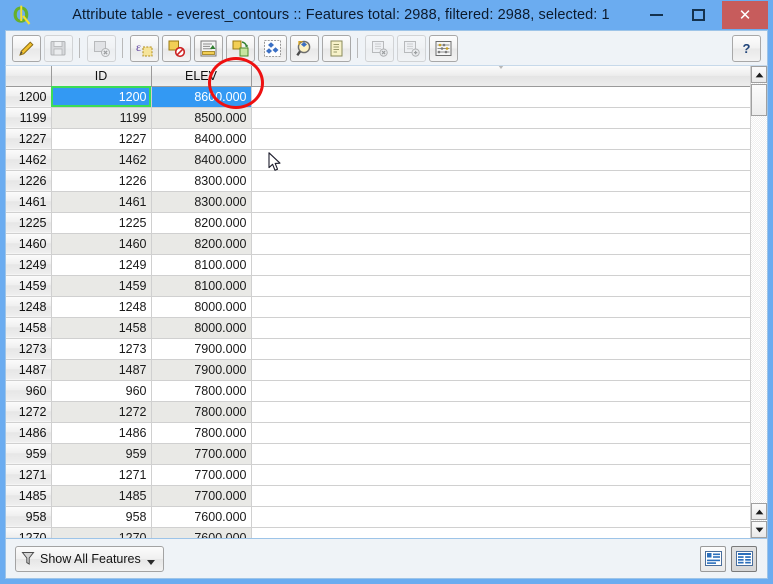 The height and width of the screenshot is (584, 773). What do you see at coordinates (101, 118) in the screenshot?
I see `cell-id: 1199` at bounding box center [101, 118].